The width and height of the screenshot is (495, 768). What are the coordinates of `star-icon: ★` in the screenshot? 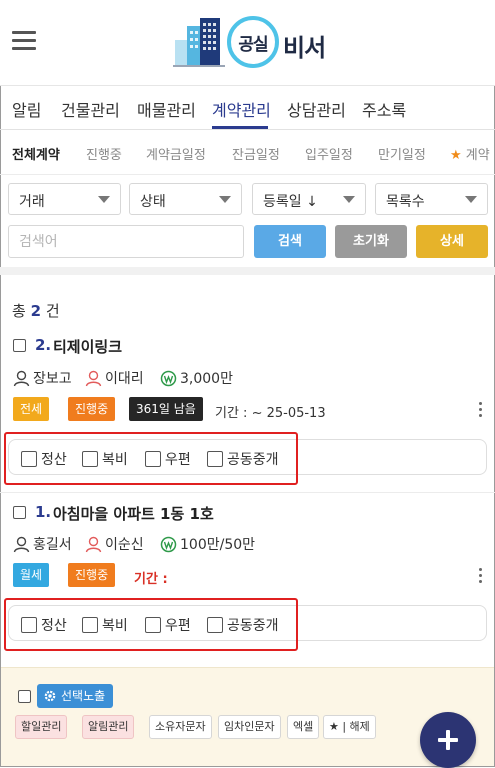 It's located at (456, 155).